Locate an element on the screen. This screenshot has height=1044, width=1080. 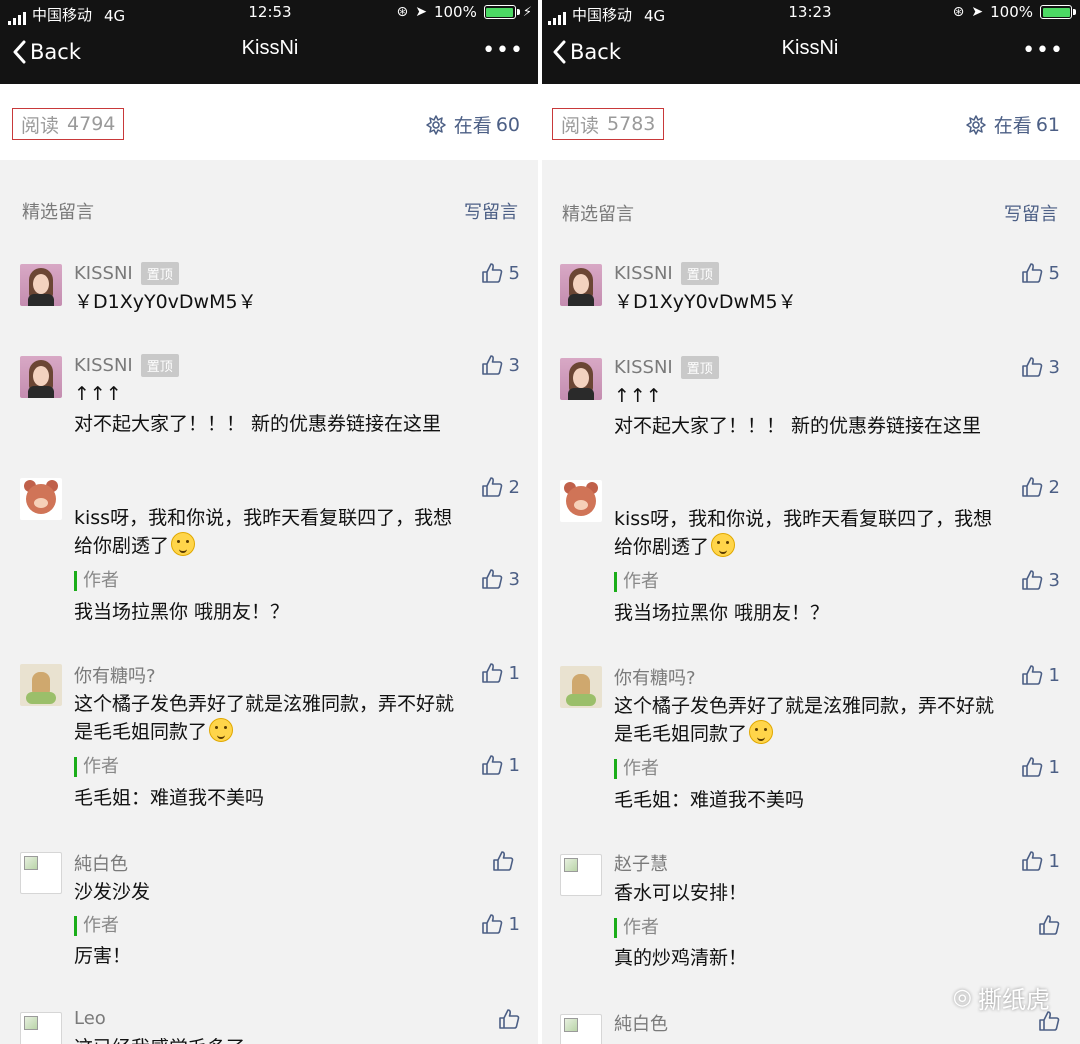
watching-button: 在看 61 is located at coordinates (1013, 124).